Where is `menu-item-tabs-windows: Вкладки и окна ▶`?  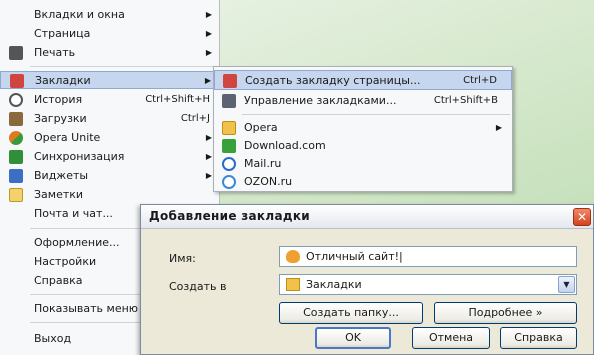 menu-item-tabs-windows: Вкладки и окна ▶ is located at coordinates (110, 15).